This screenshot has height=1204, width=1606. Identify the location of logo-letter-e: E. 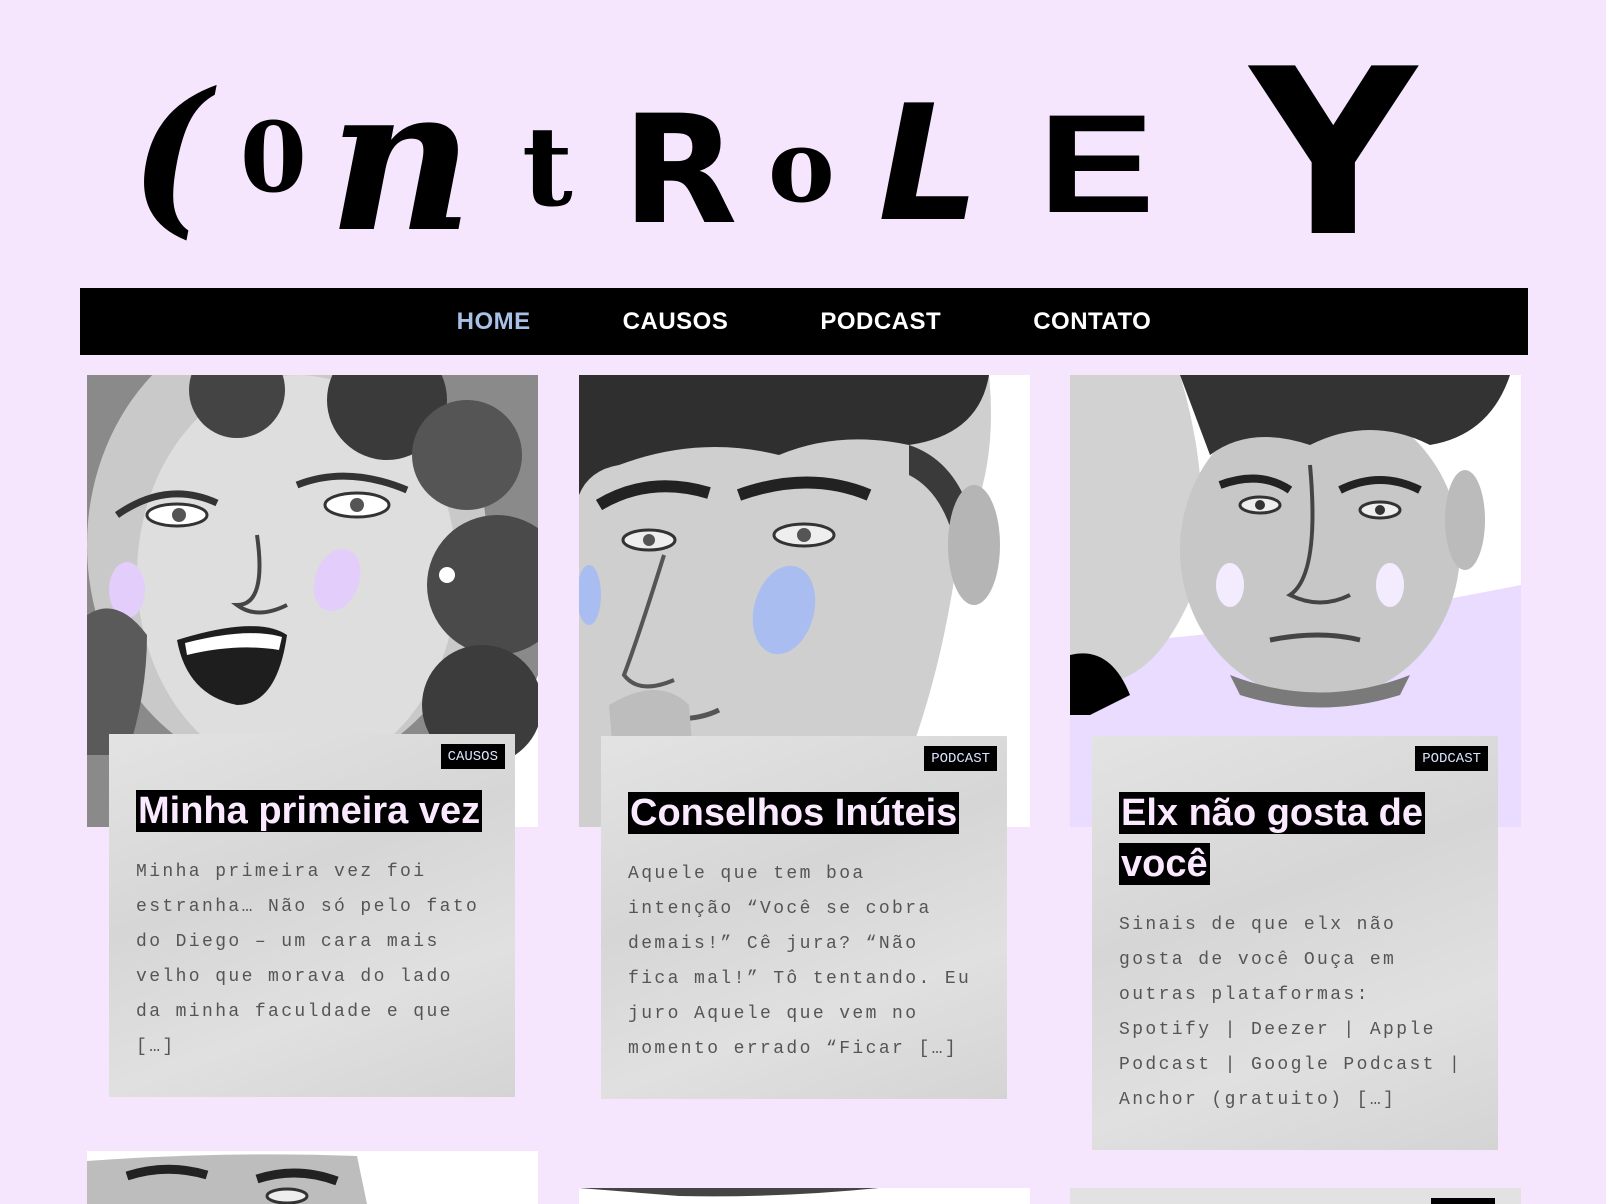
(1096, 163).